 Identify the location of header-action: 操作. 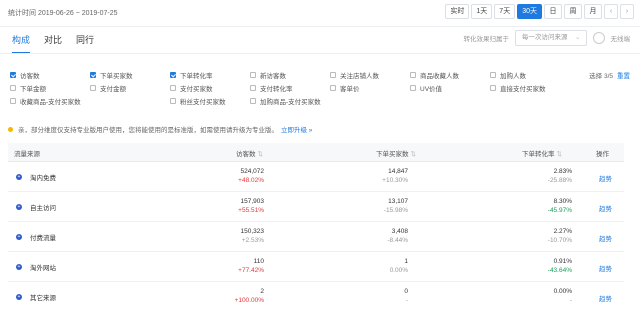
(602, 154).